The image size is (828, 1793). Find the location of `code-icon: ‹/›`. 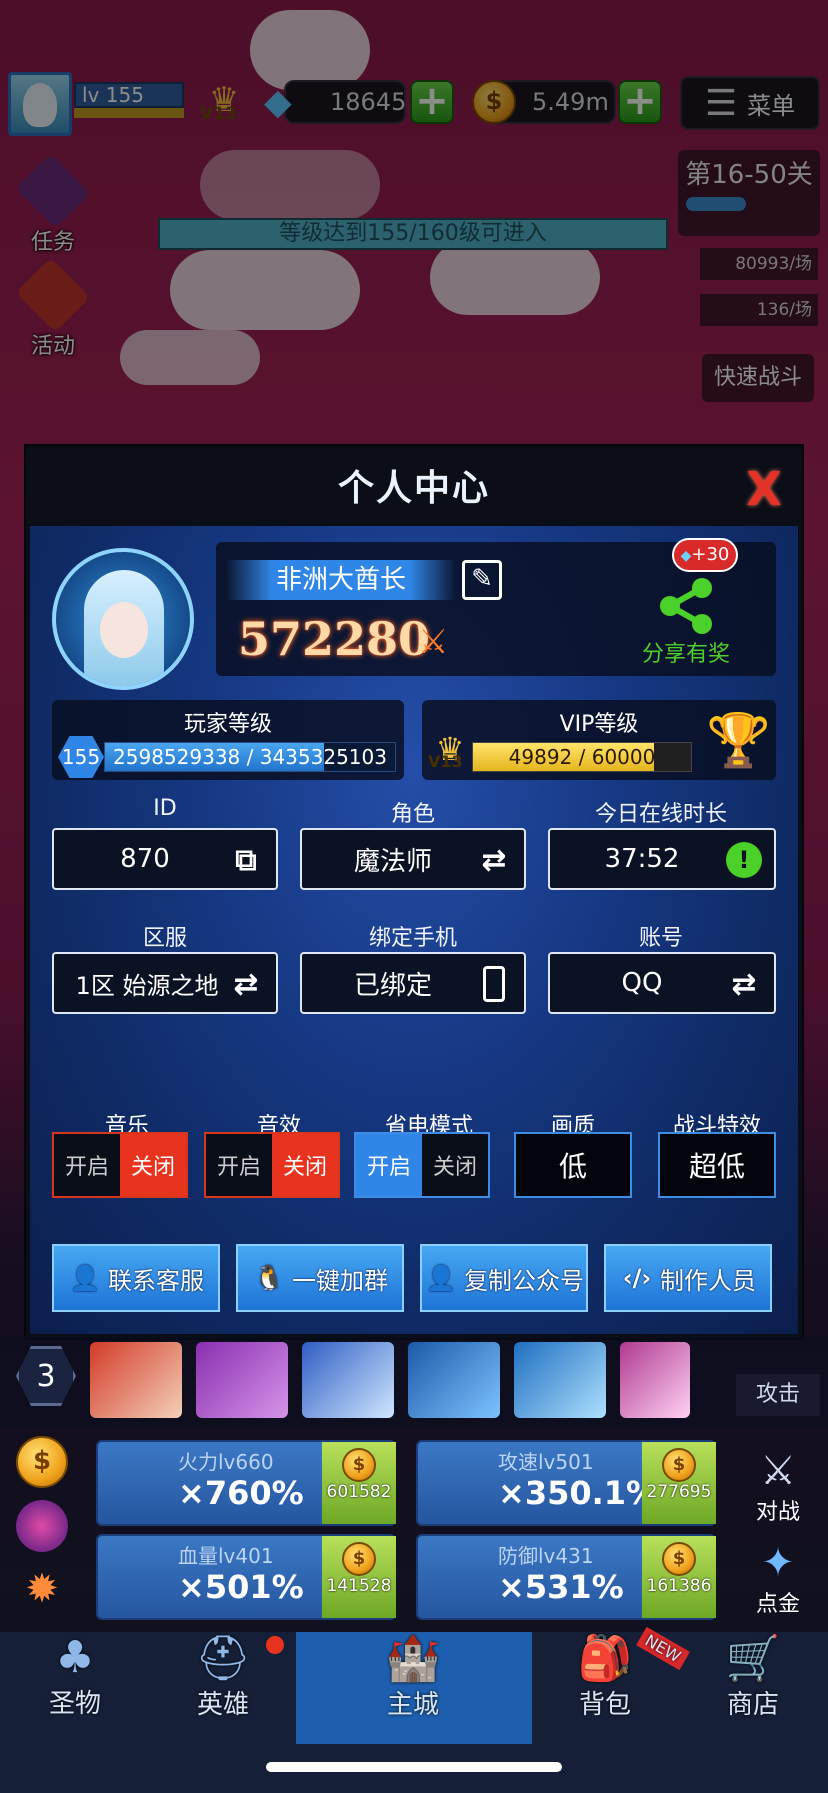

code-icon: ‹/› is located at coordinates (637, 1278).